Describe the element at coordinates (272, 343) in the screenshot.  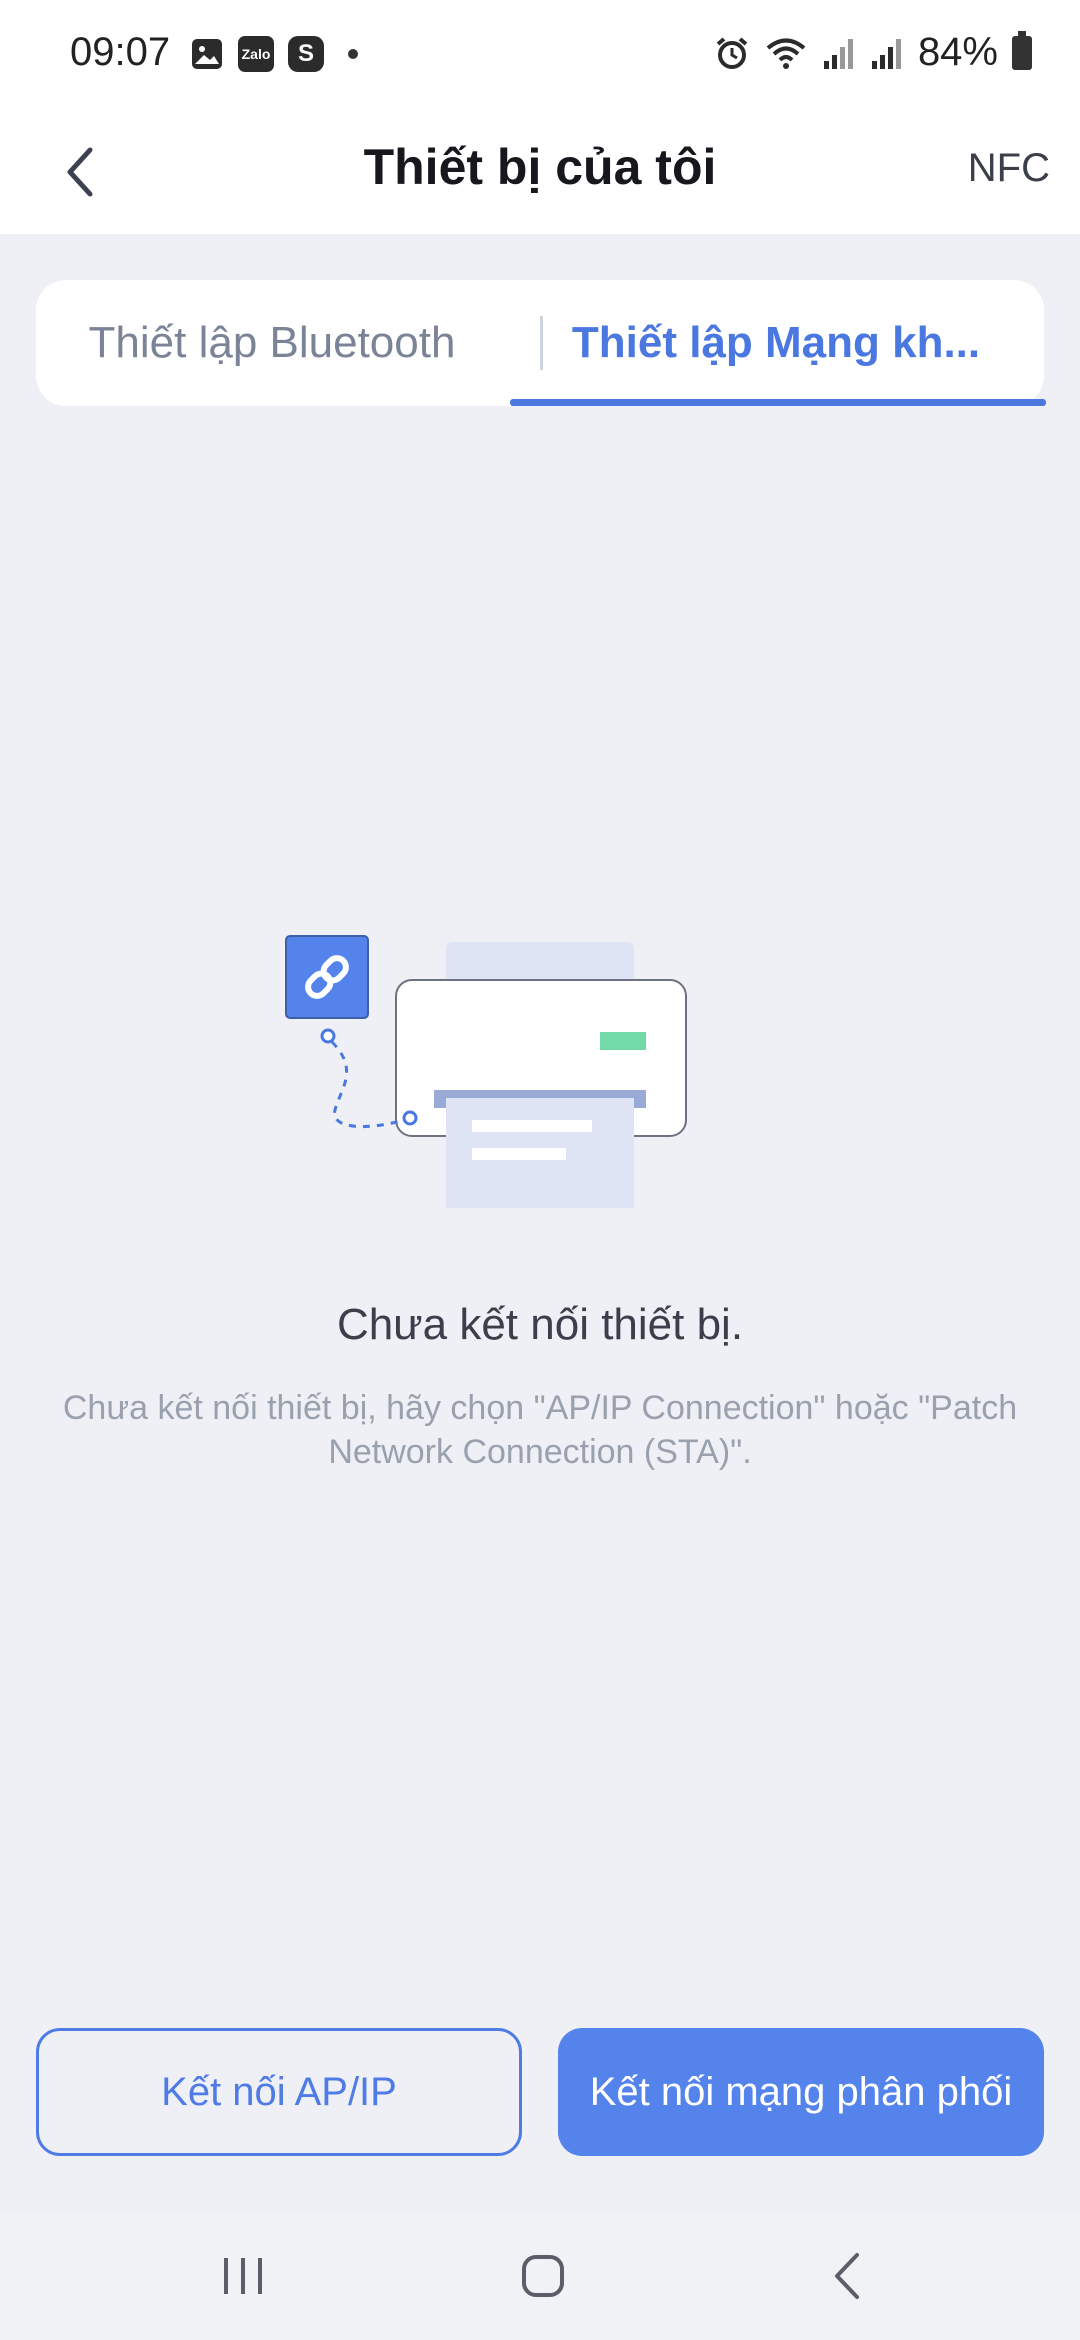
I see `tab-bluetooth-setup: Thiết lập Bluetooth` at that location.